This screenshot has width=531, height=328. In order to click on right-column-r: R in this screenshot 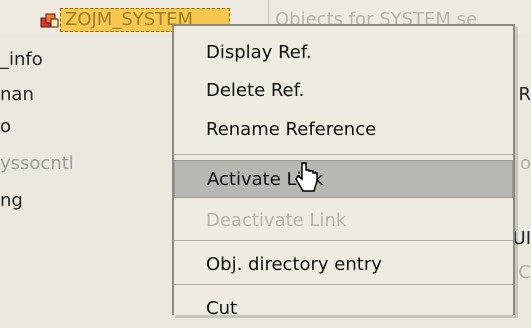, I will do `click(524, 94)`.